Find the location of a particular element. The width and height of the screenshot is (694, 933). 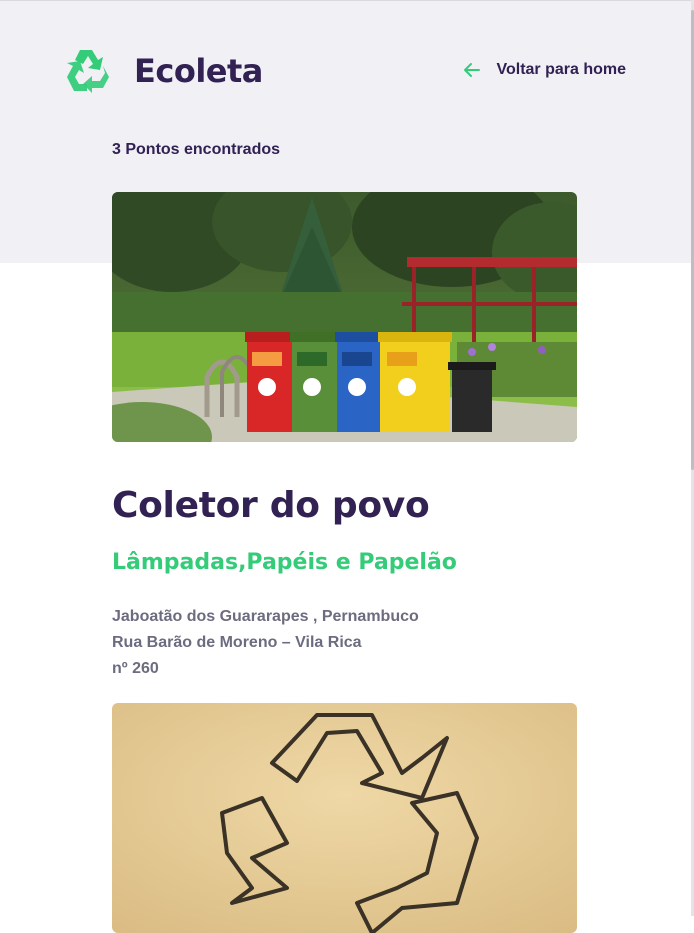

back-to-home-link: Voltar para home is located at coordinates (544, 70).